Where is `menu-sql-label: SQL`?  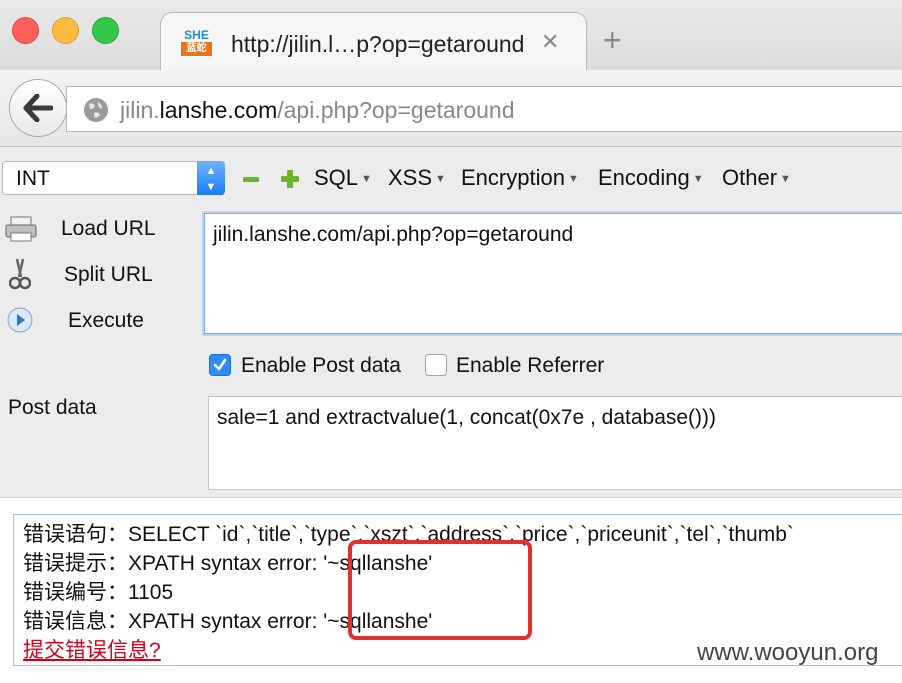
menu-sql-label: SQL is located at coordinates (336, 177).